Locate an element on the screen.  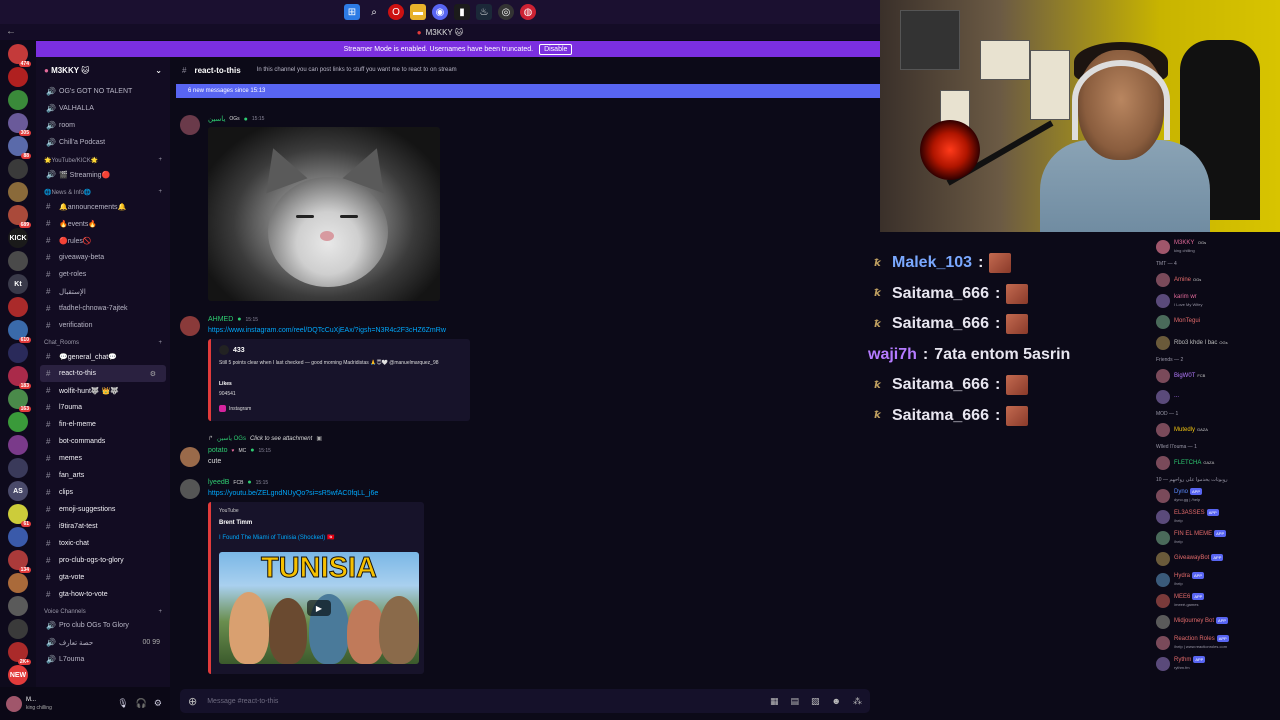
channel-item: # bot-commands is located at coordinates (103, 441).